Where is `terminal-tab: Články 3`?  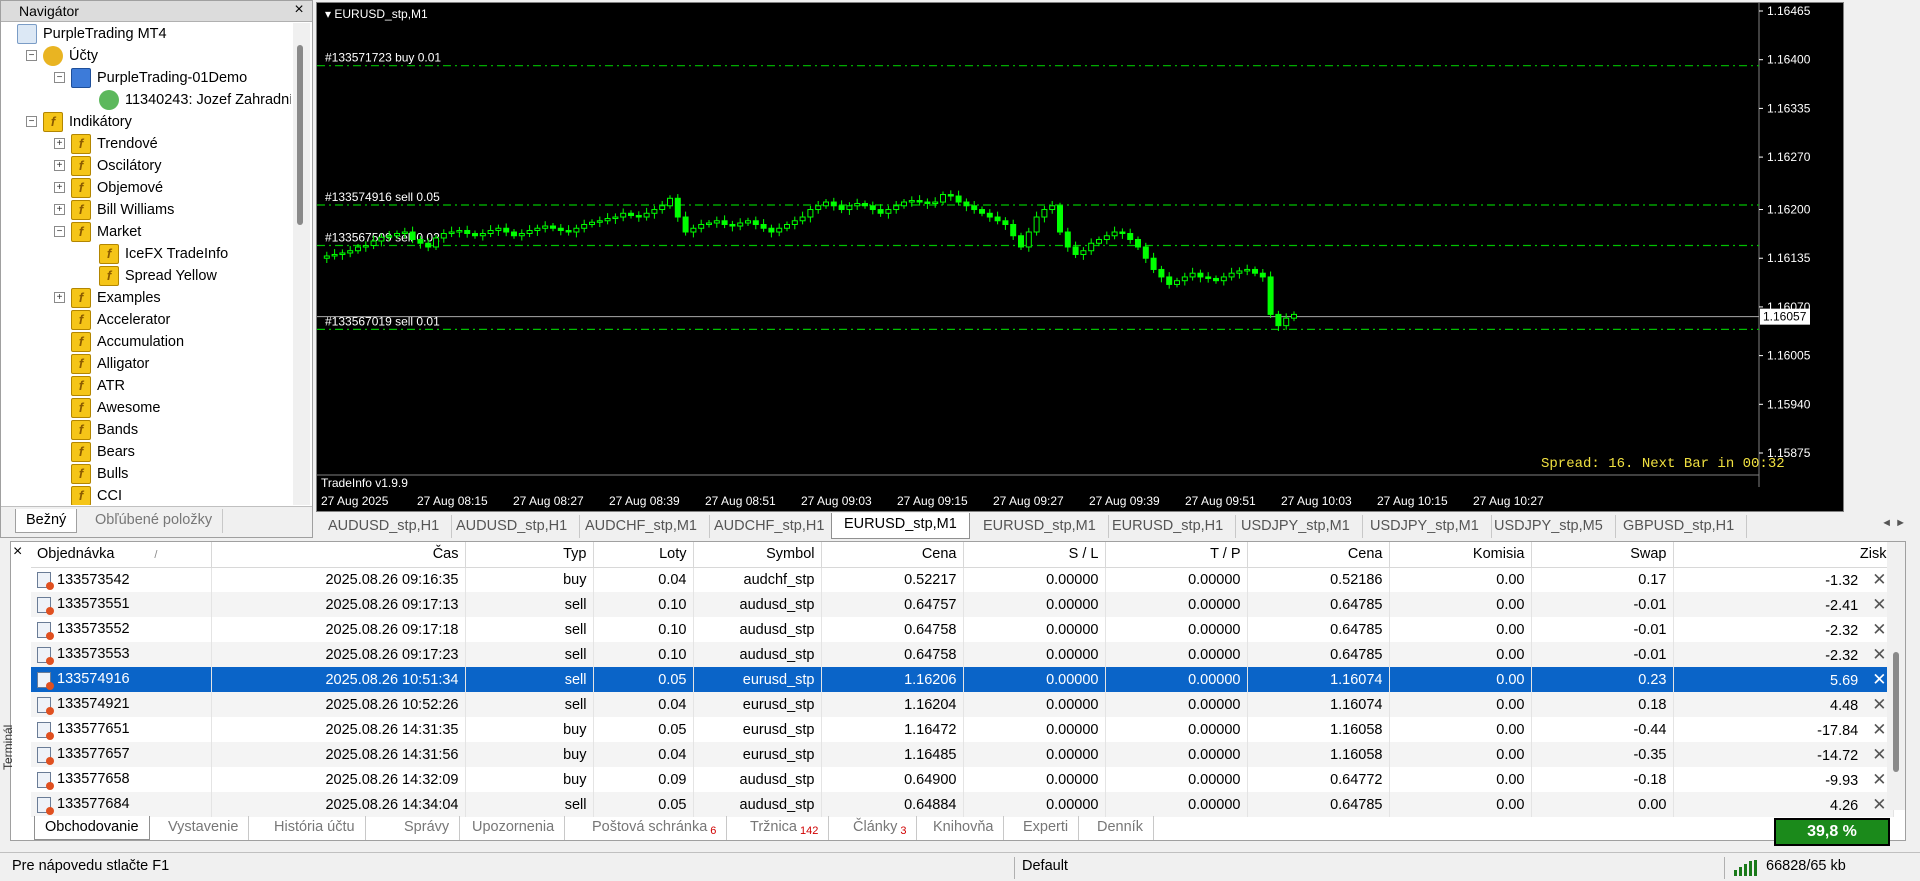
terminal-tab: Články 3 is located at coordinates (880, 828).